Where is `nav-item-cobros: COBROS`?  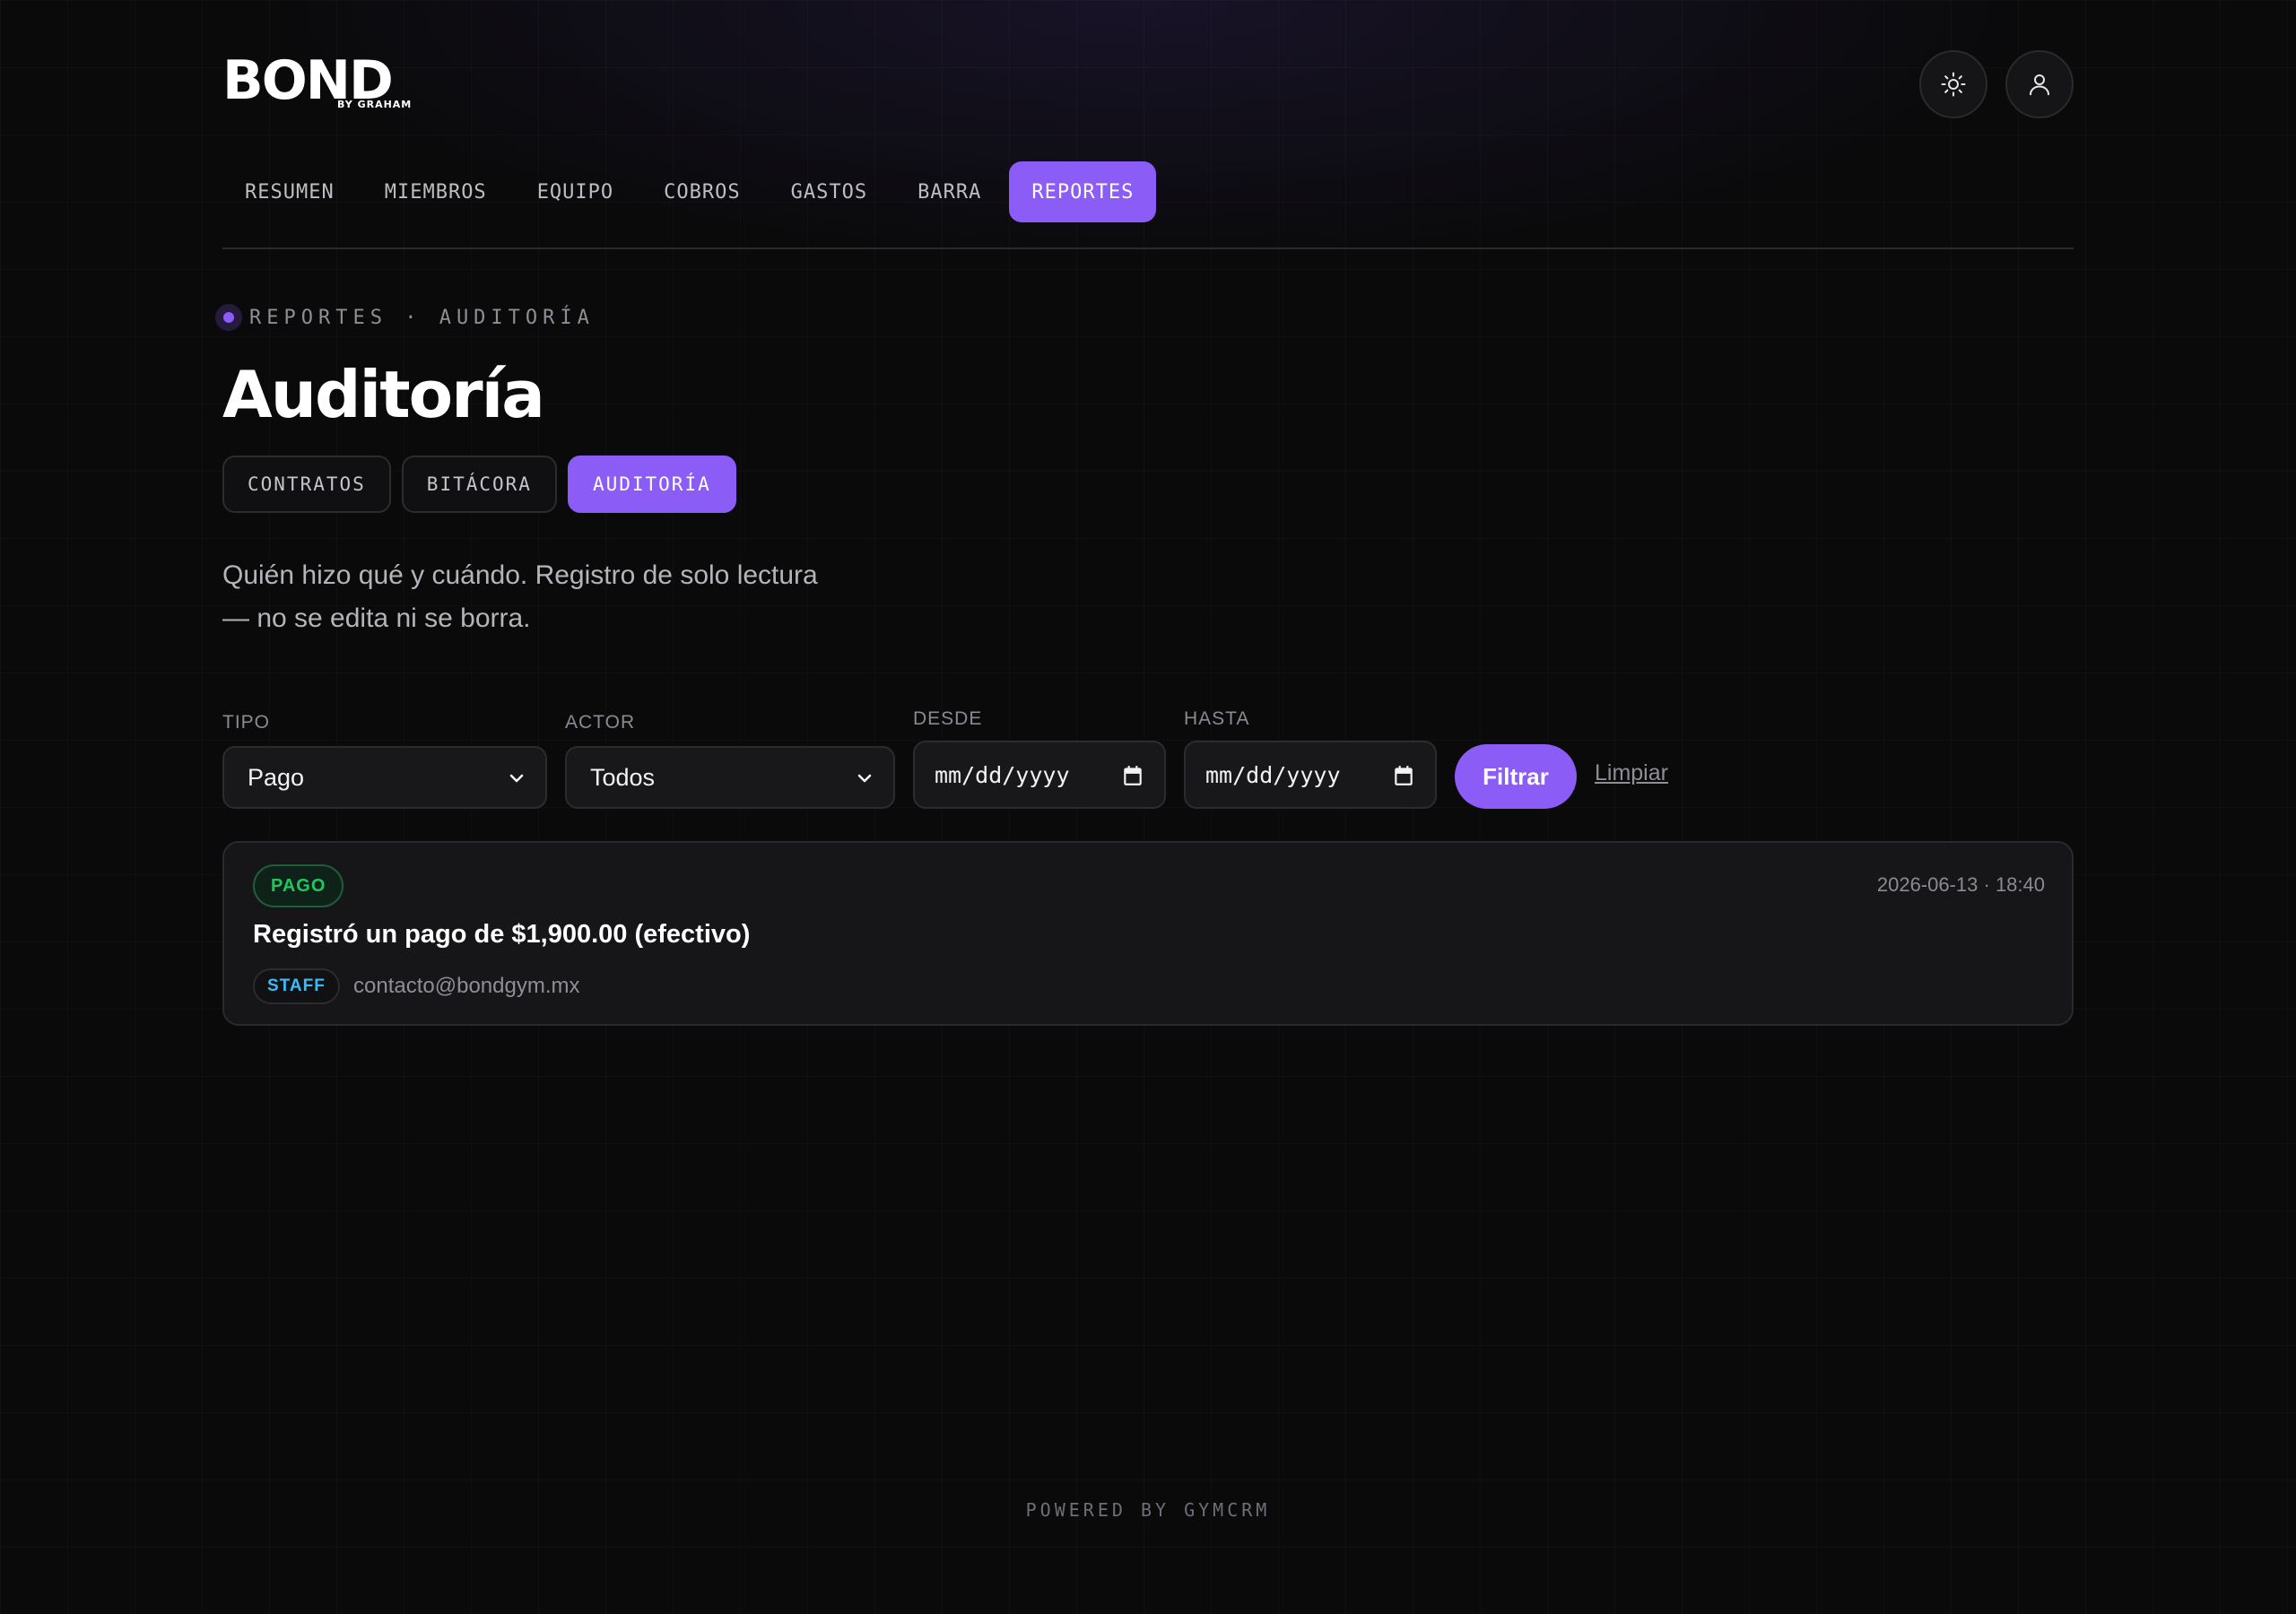
nav-item-cobros: COBROS is located at coordinates (701, 191).